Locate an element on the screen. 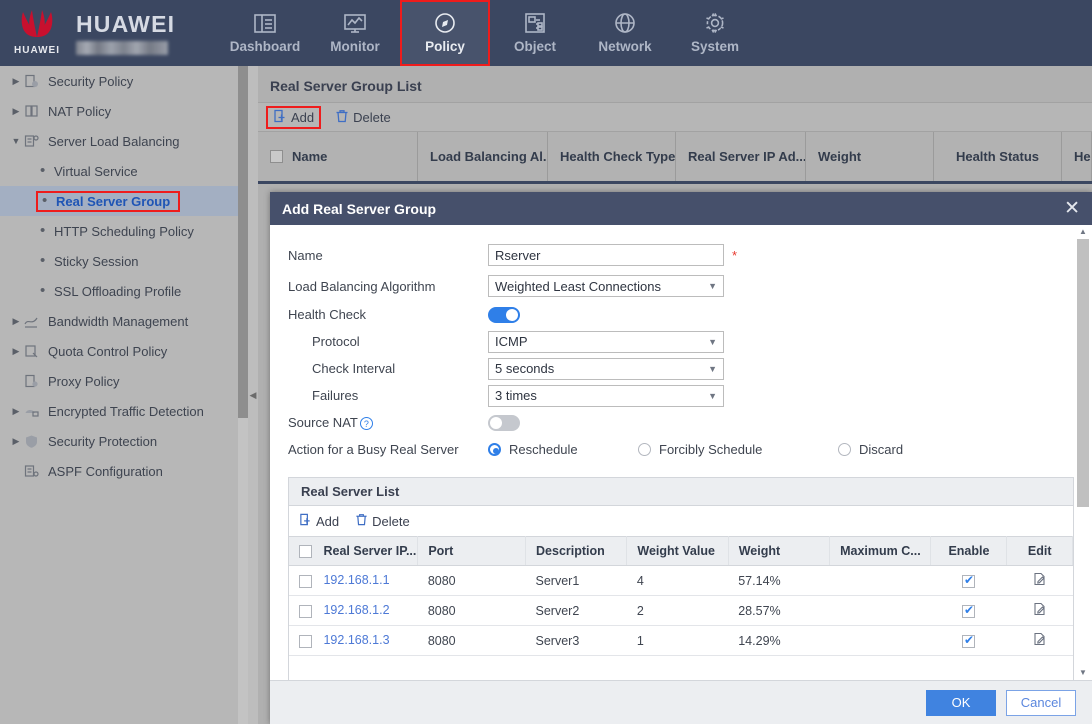 The width and height of the screenshot is (1092, 724). sidebar-item-security-policy: ▶ Security Policy is located at coordinates (124, 81).